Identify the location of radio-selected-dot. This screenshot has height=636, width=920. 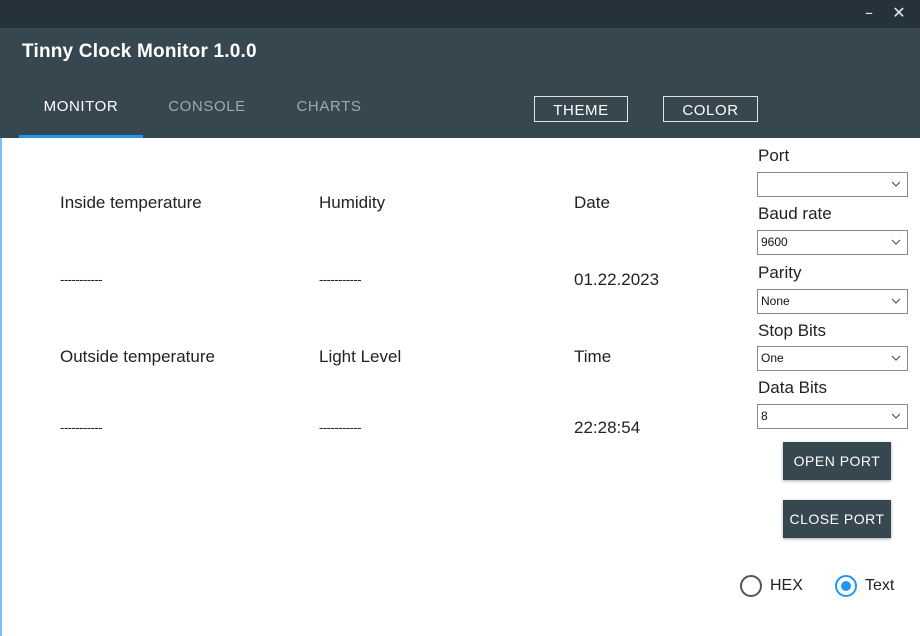
(846, 586).